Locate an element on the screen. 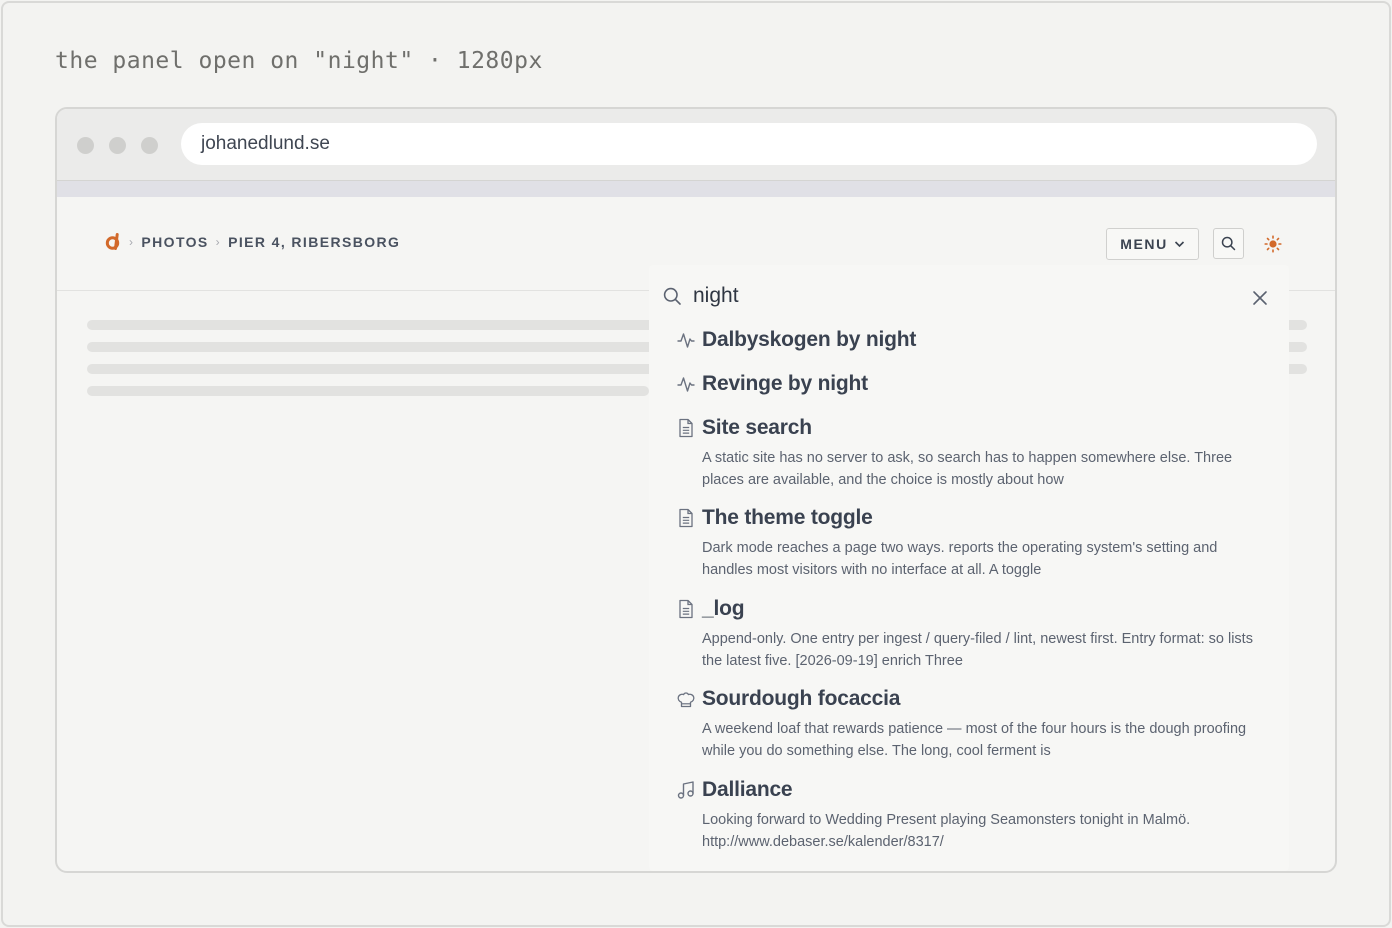 Image resolution: width=1392 pixels, height=928 pixels. search-button is located at coordinates (1228, 243).